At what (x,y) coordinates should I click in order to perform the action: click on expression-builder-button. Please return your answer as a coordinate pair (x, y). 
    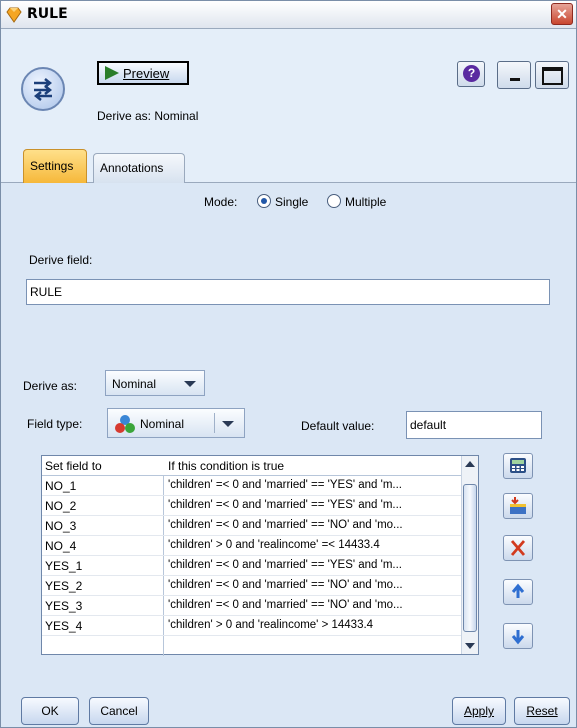
    Looking at the image, I should click on (518, 466).